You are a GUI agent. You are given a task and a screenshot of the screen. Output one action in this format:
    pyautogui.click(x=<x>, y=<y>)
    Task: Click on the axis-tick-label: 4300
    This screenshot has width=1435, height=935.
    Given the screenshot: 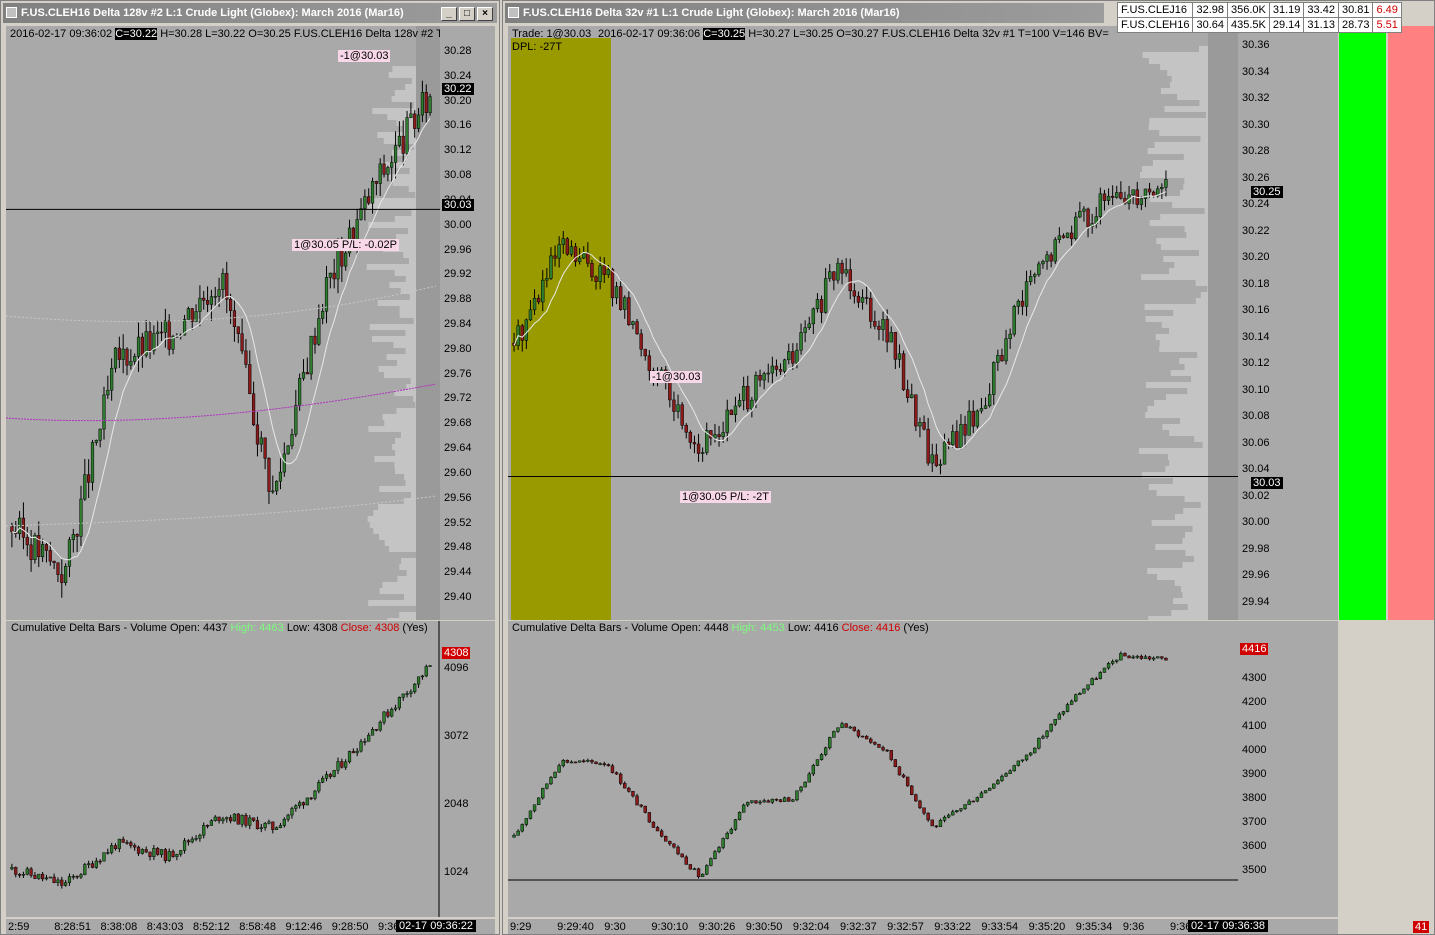 What is the action you would take?
    pyautogui.click(x=1254, y=678)
    